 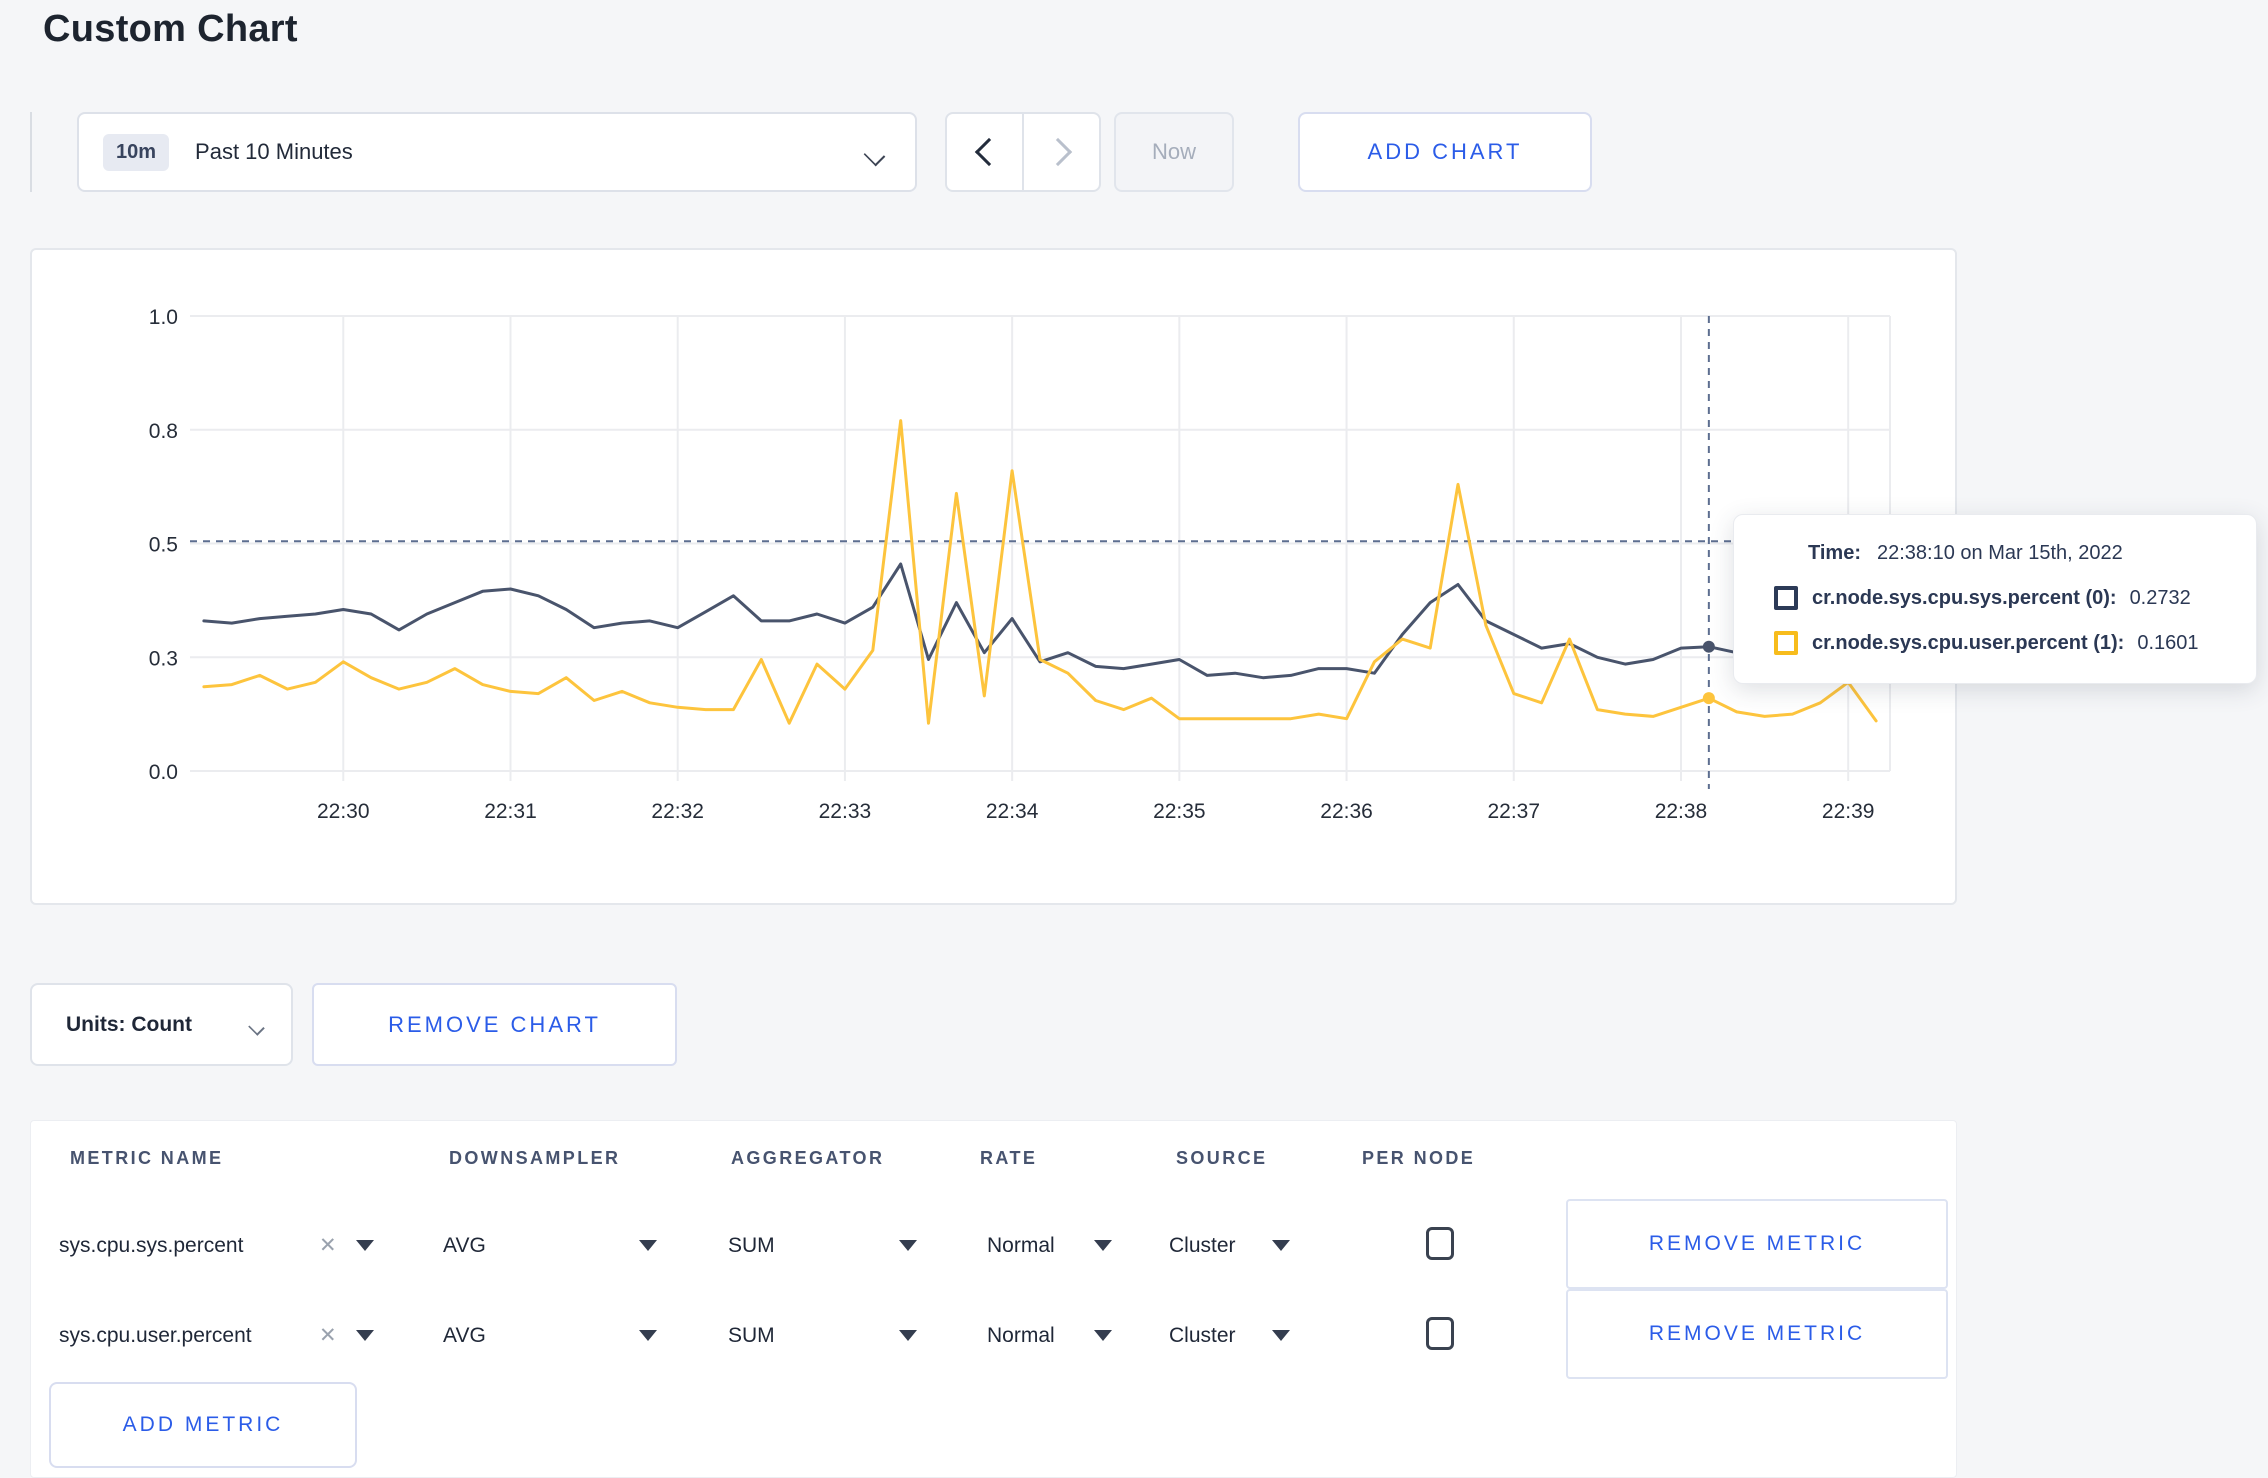 What do you see at coordinates (203, 1425) in the screenshot?
I see `add-metric-button: ADD METRIC` at bounding box center [203, 1425].